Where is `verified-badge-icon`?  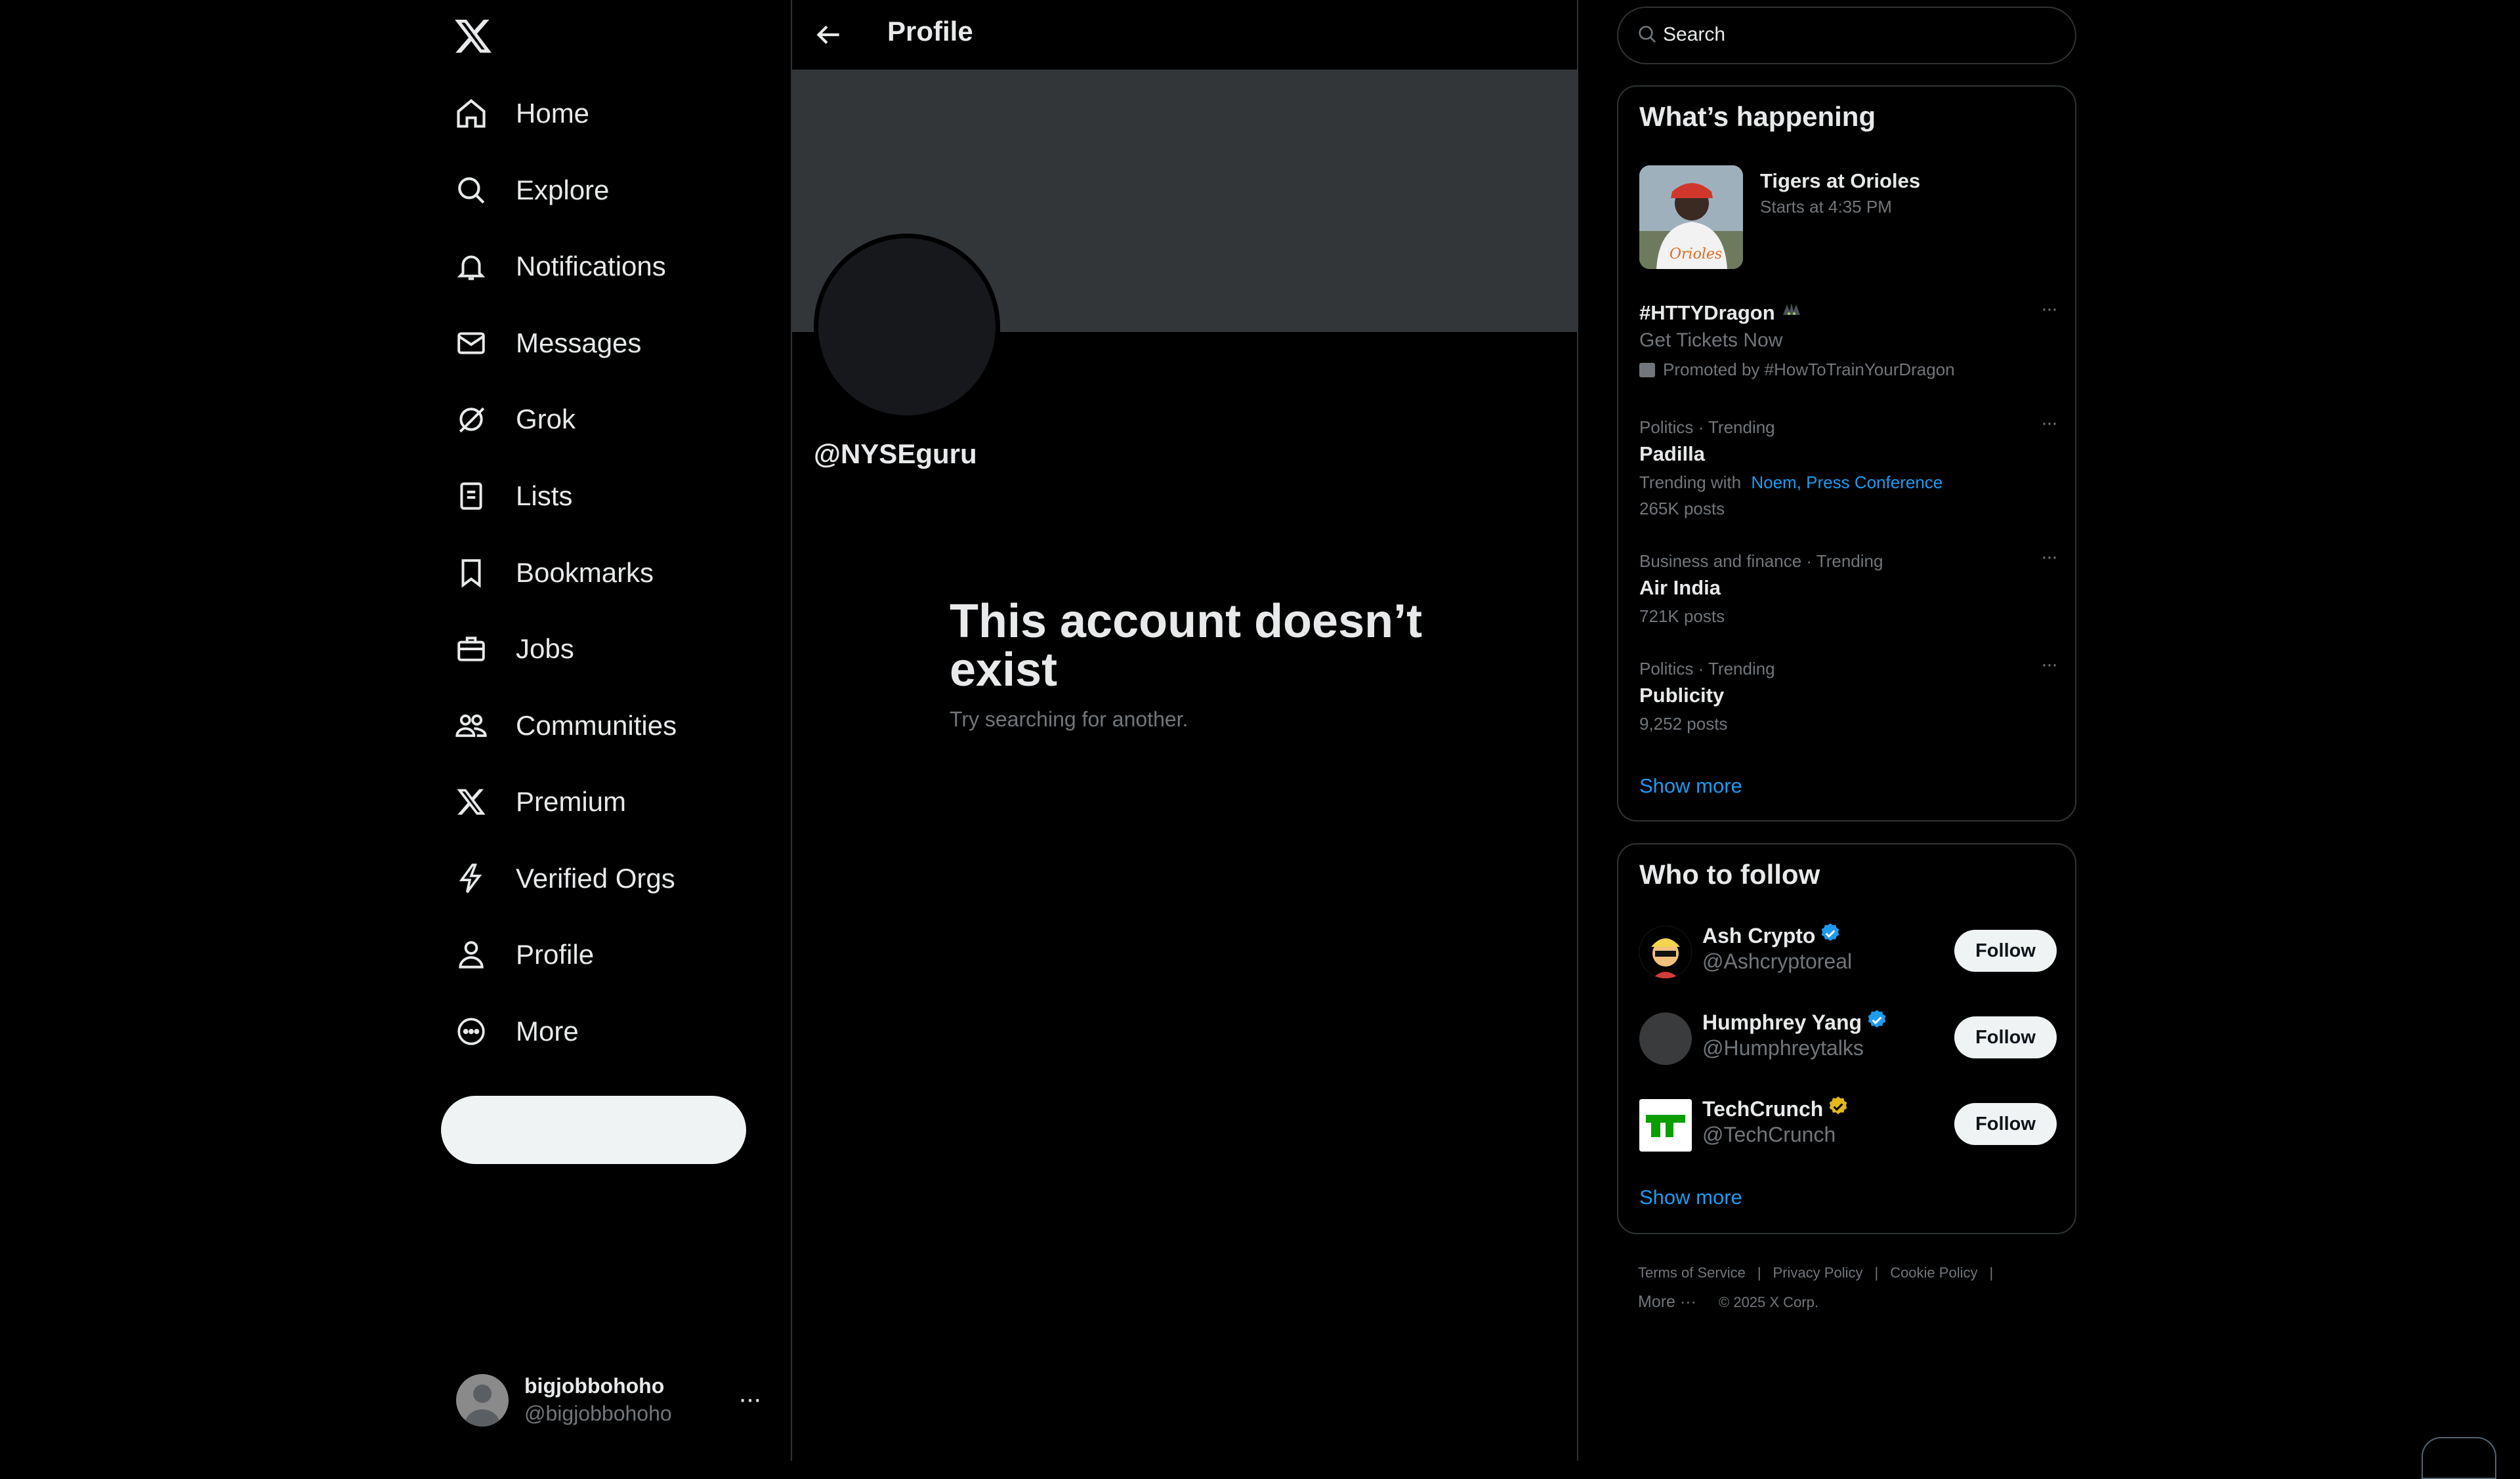
verified-badge-icon is located at coordinates (1875, 1023).